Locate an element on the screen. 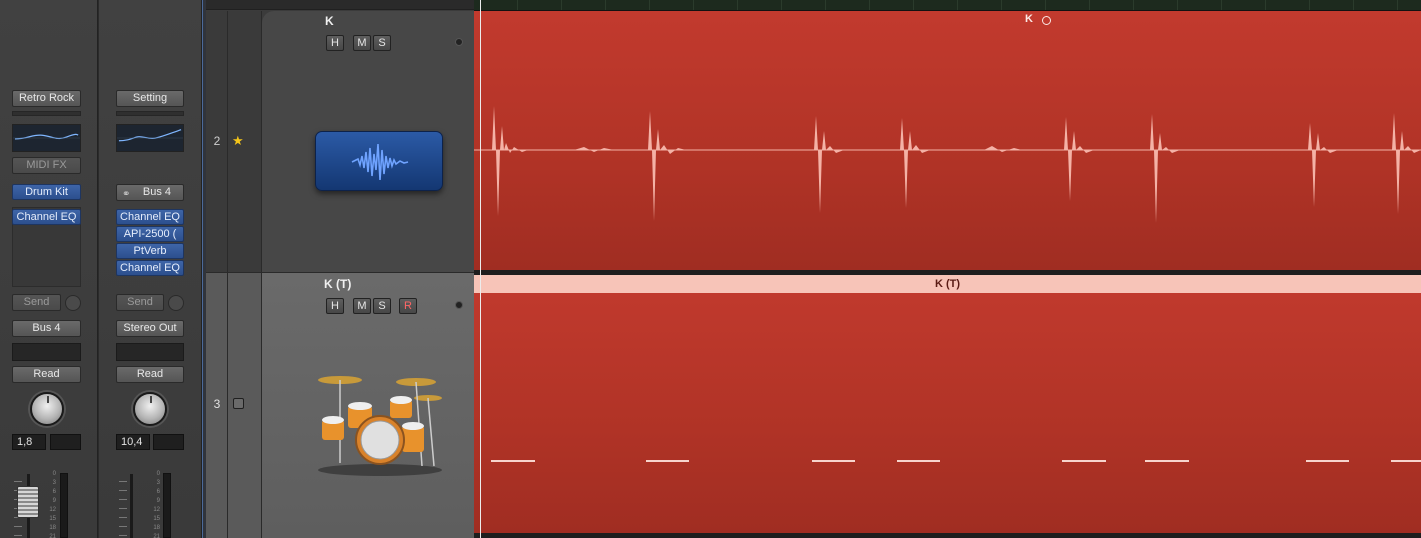  record-enable-button: R is located at coordinates (408, 306).